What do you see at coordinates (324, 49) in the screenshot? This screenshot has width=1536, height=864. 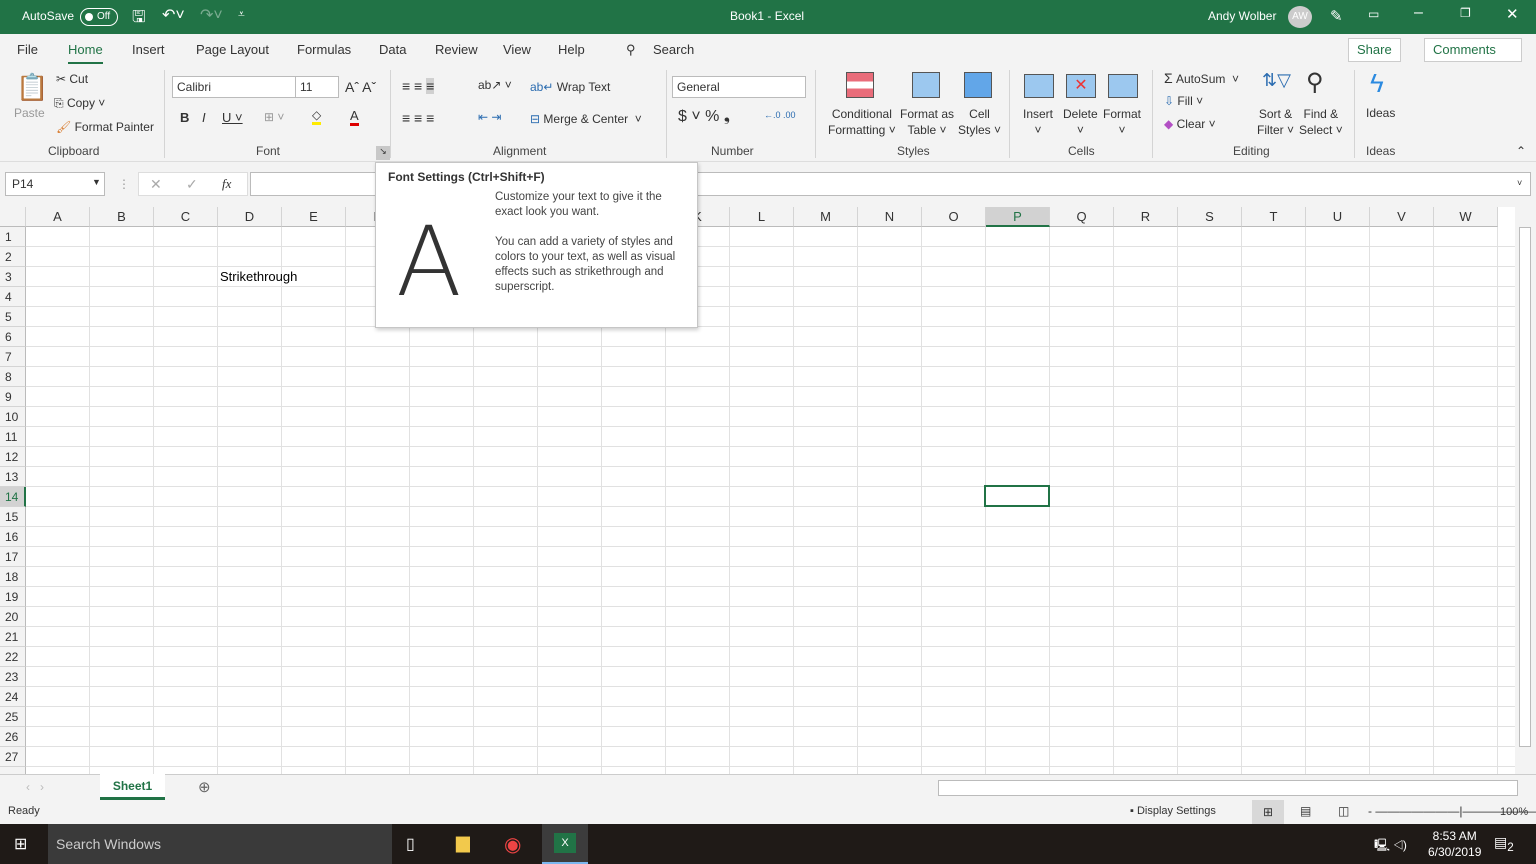 I see `tab-formulas: Formulas` at bounding box center [324, 49].